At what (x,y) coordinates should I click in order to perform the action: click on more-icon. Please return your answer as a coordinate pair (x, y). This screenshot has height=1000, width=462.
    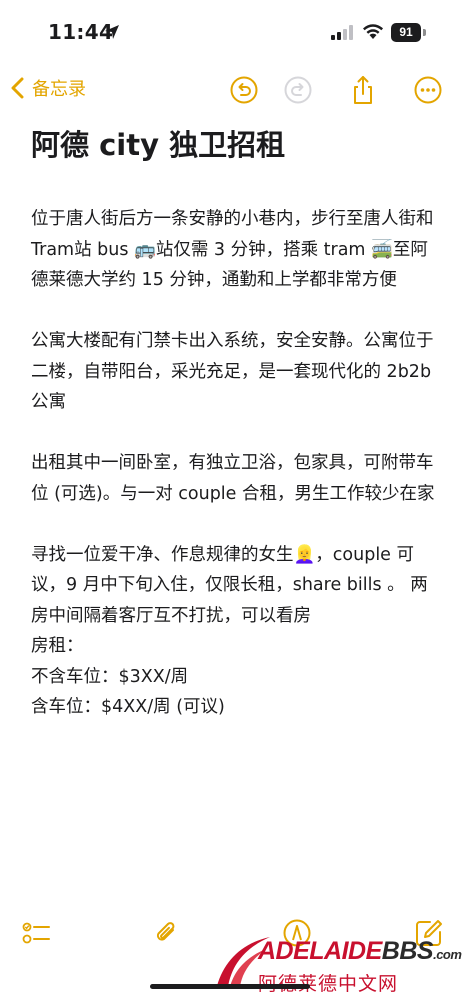
    Looking at the image, I should click on (428, 90).